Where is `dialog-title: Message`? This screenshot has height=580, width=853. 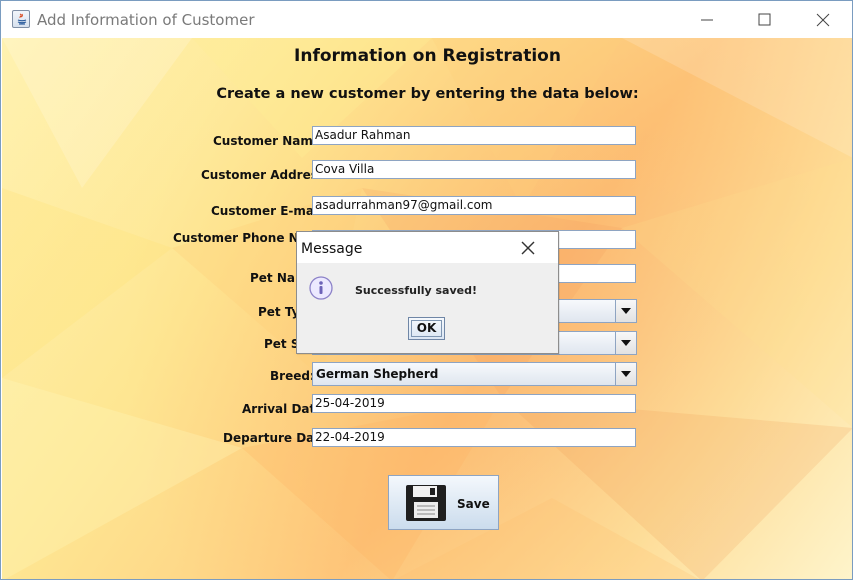 dialog-title: Message is located at coordinates (332, 249).